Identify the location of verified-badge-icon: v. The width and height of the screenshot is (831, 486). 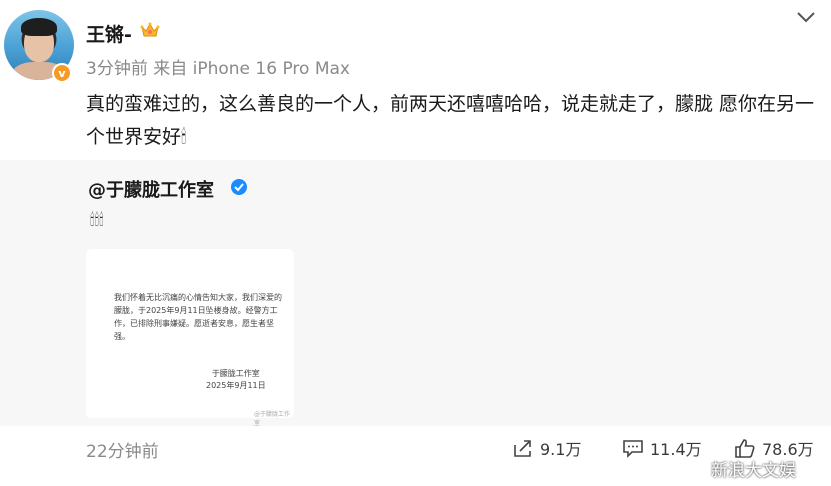
(62, 73).